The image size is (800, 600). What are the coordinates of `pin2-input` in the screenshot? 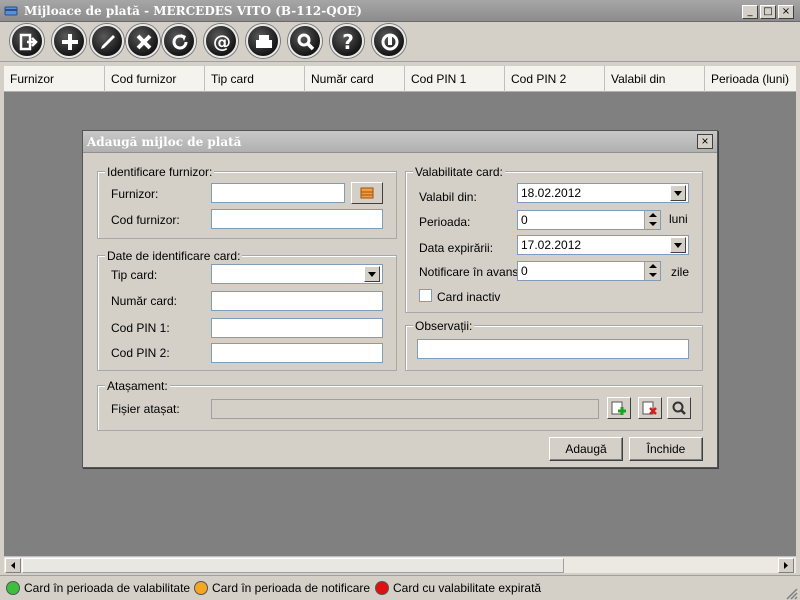 It's located at (297, 353).